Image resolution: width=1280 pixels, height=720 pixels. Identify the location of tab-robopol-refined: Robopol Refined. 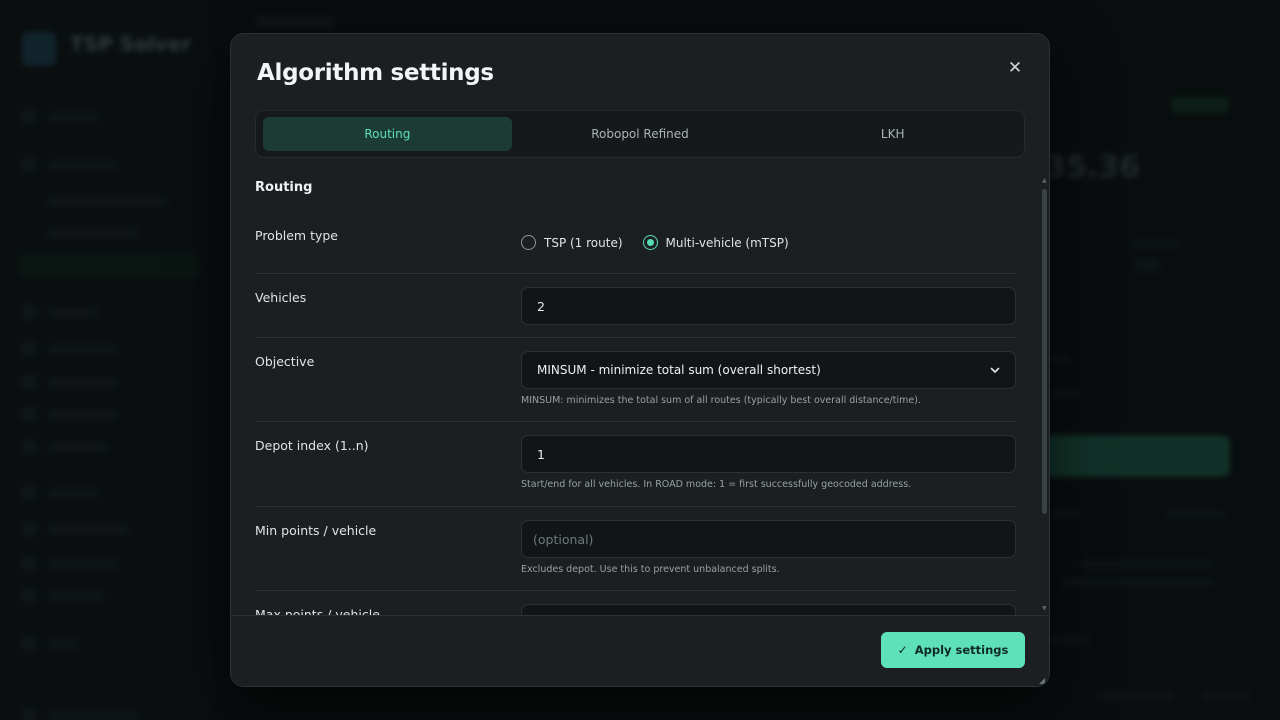
(640, 134).